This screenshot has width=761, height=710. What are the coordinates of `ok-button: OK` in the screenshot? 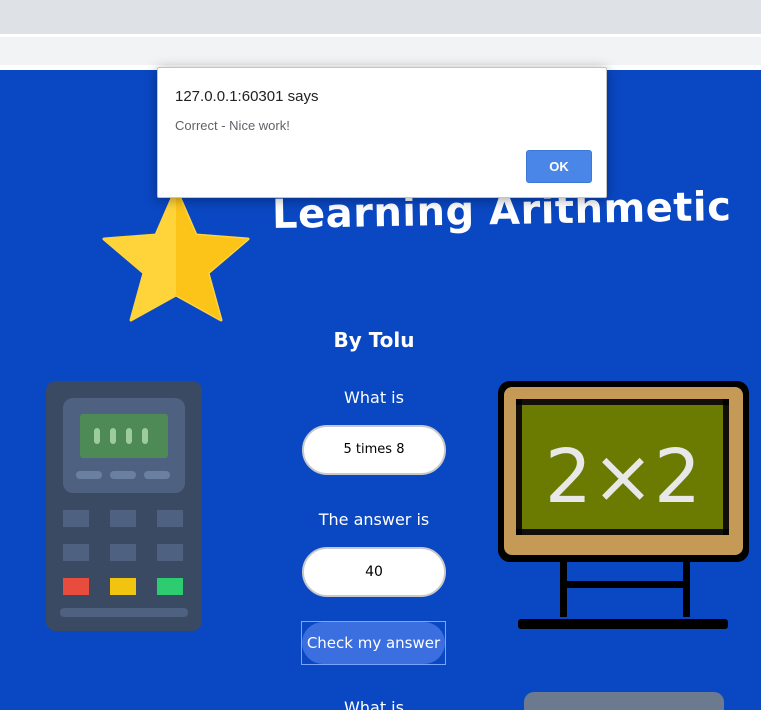 It's located at (559, 166).